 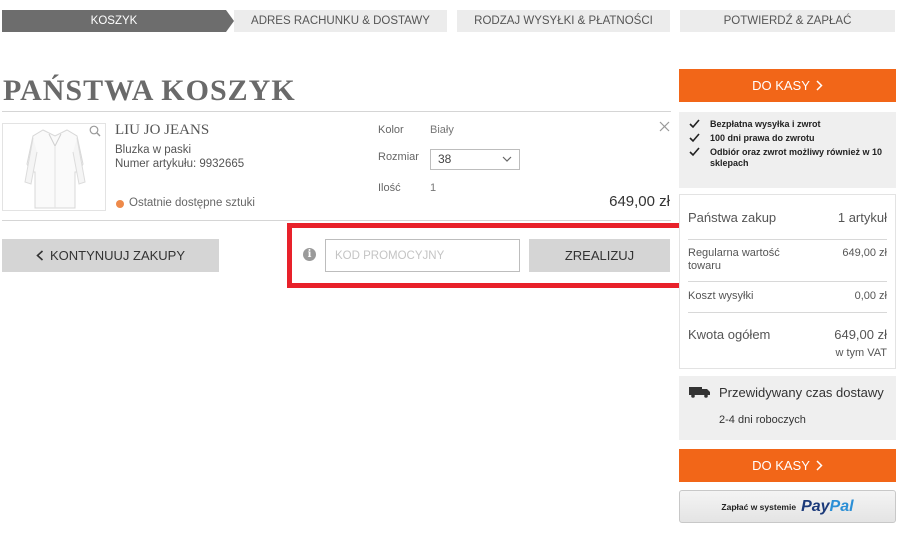 I want to click on page-title: PAŃSTWA KOSZYK, so click(x=149, y=90).